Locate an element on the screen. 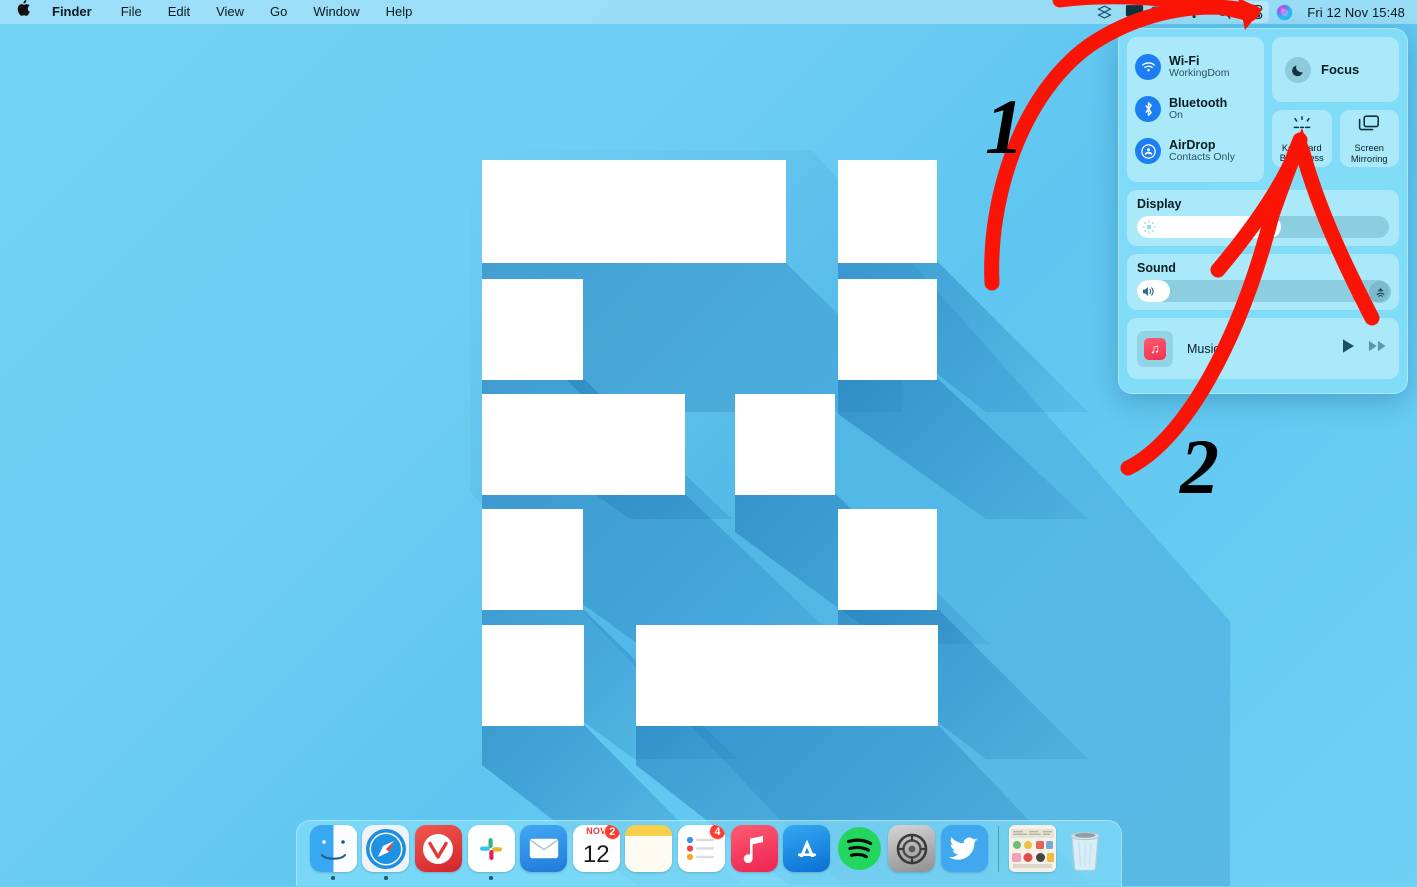 Image resolution: width=1417 pixels, height=887 pixels. control-center-top-row: Wi-Fi WorkingDom Bluetooth On AirDro is located at coordinates (1263, 109).